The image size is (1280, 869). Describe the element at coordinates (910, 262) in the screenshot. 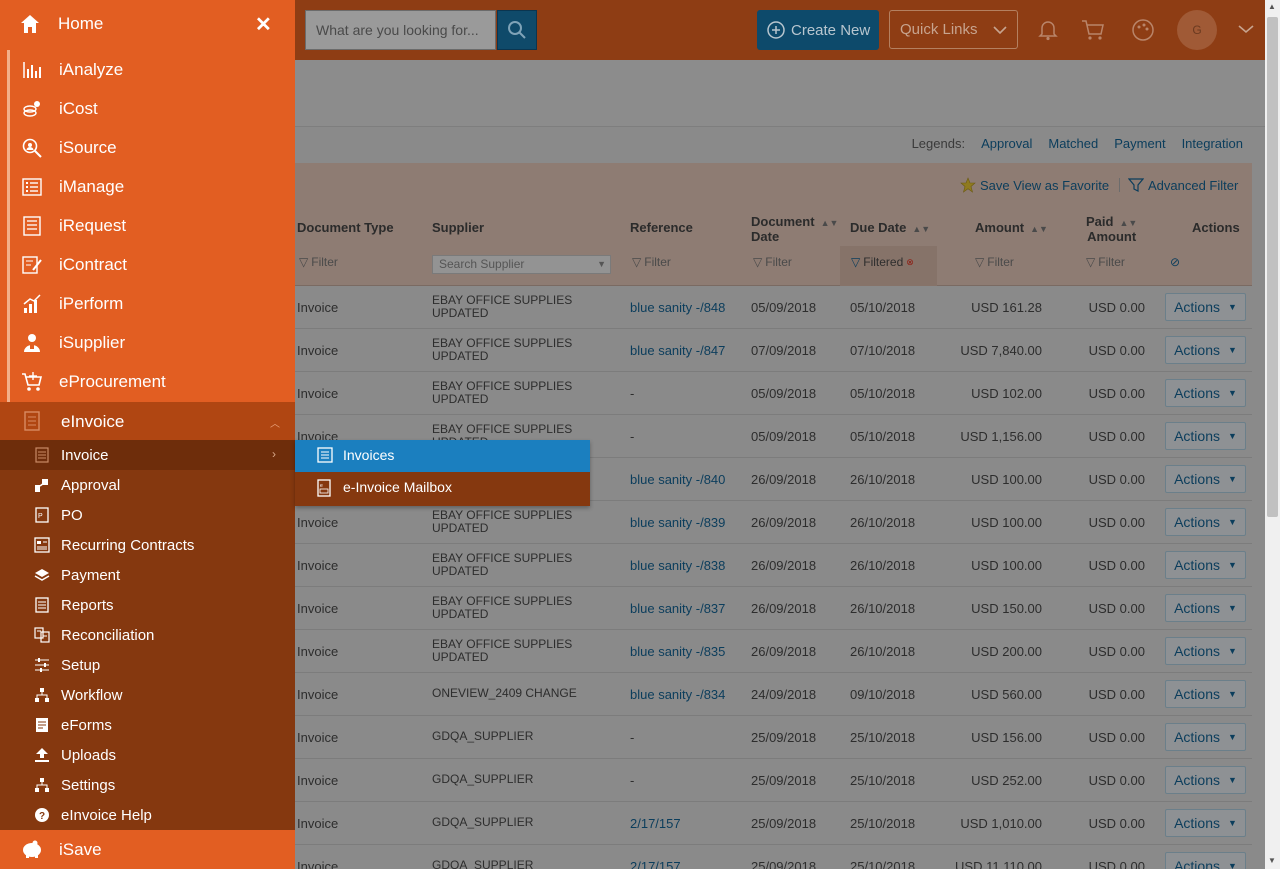

I see `clear-filter-icon: ⊗` at that location.